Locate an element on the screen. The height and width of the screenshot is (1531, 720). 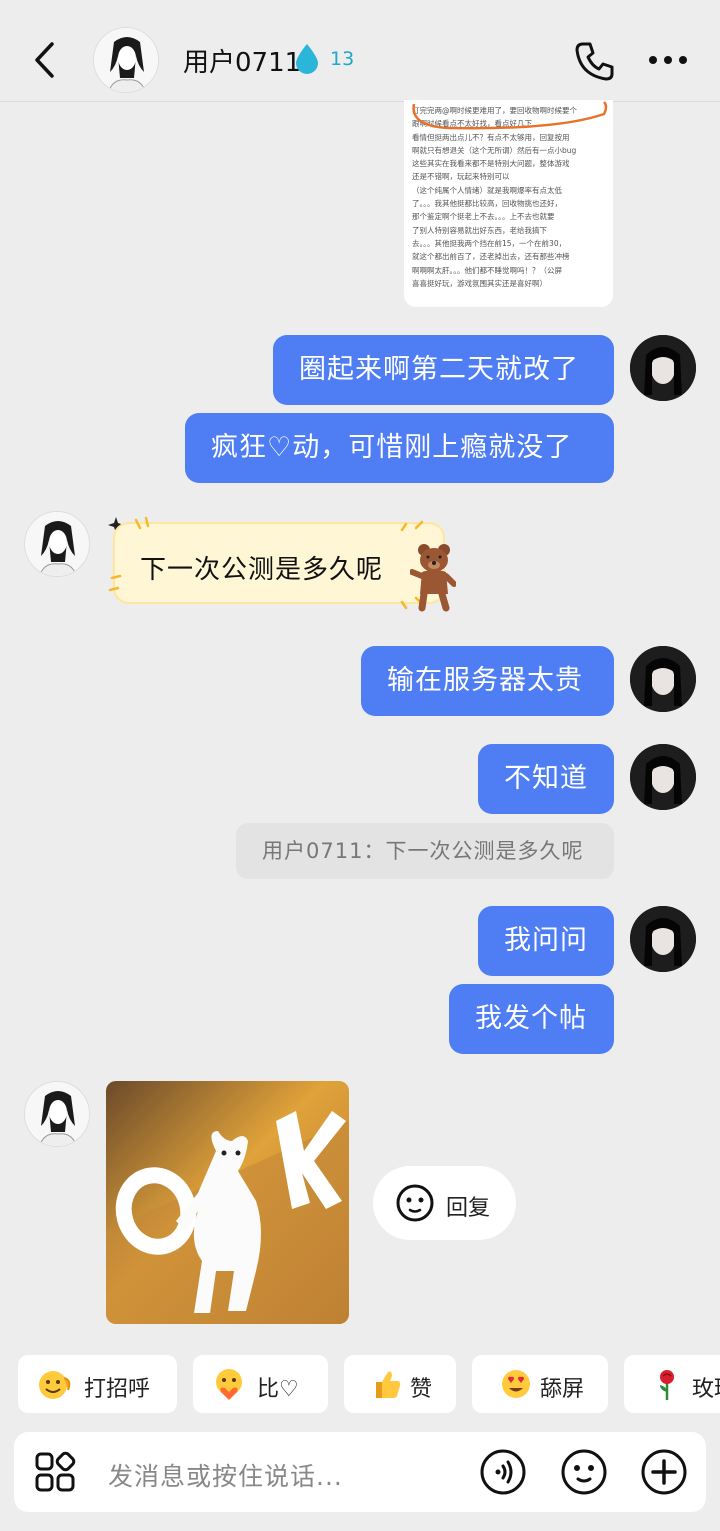
plus-icon is located at coordinates (664, 1472).